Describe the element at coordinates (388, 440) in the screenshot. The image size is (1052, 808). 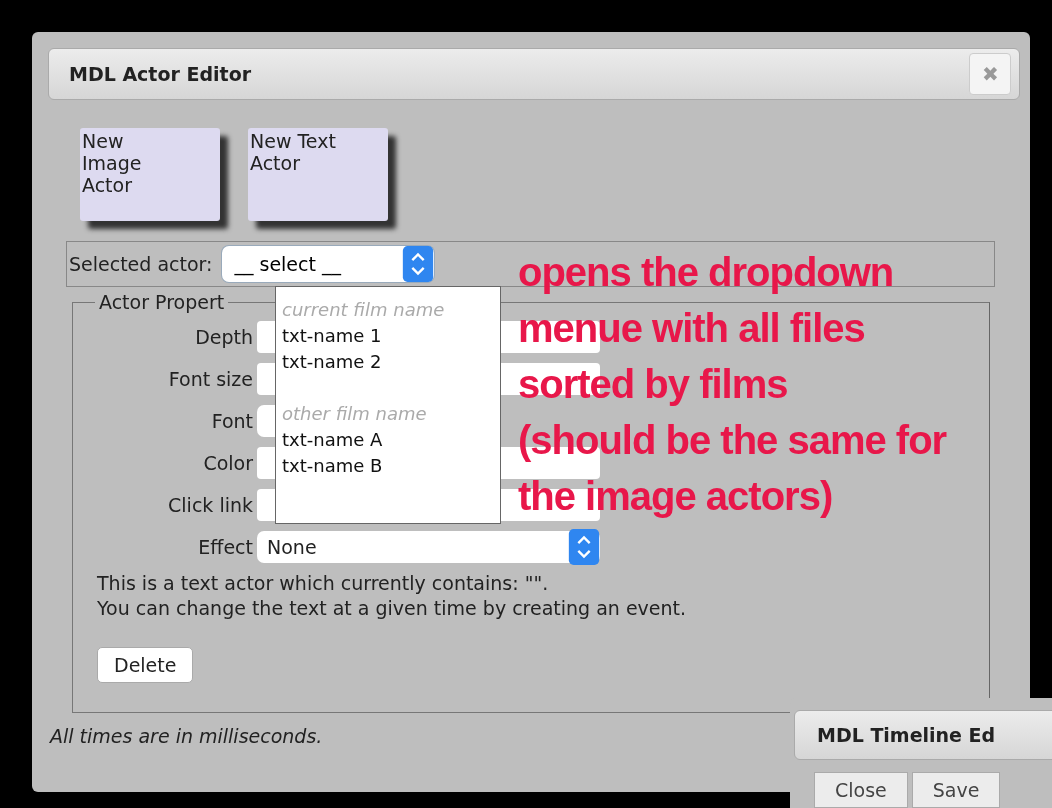
I see `dropdown-option: txt-name A` at that location.